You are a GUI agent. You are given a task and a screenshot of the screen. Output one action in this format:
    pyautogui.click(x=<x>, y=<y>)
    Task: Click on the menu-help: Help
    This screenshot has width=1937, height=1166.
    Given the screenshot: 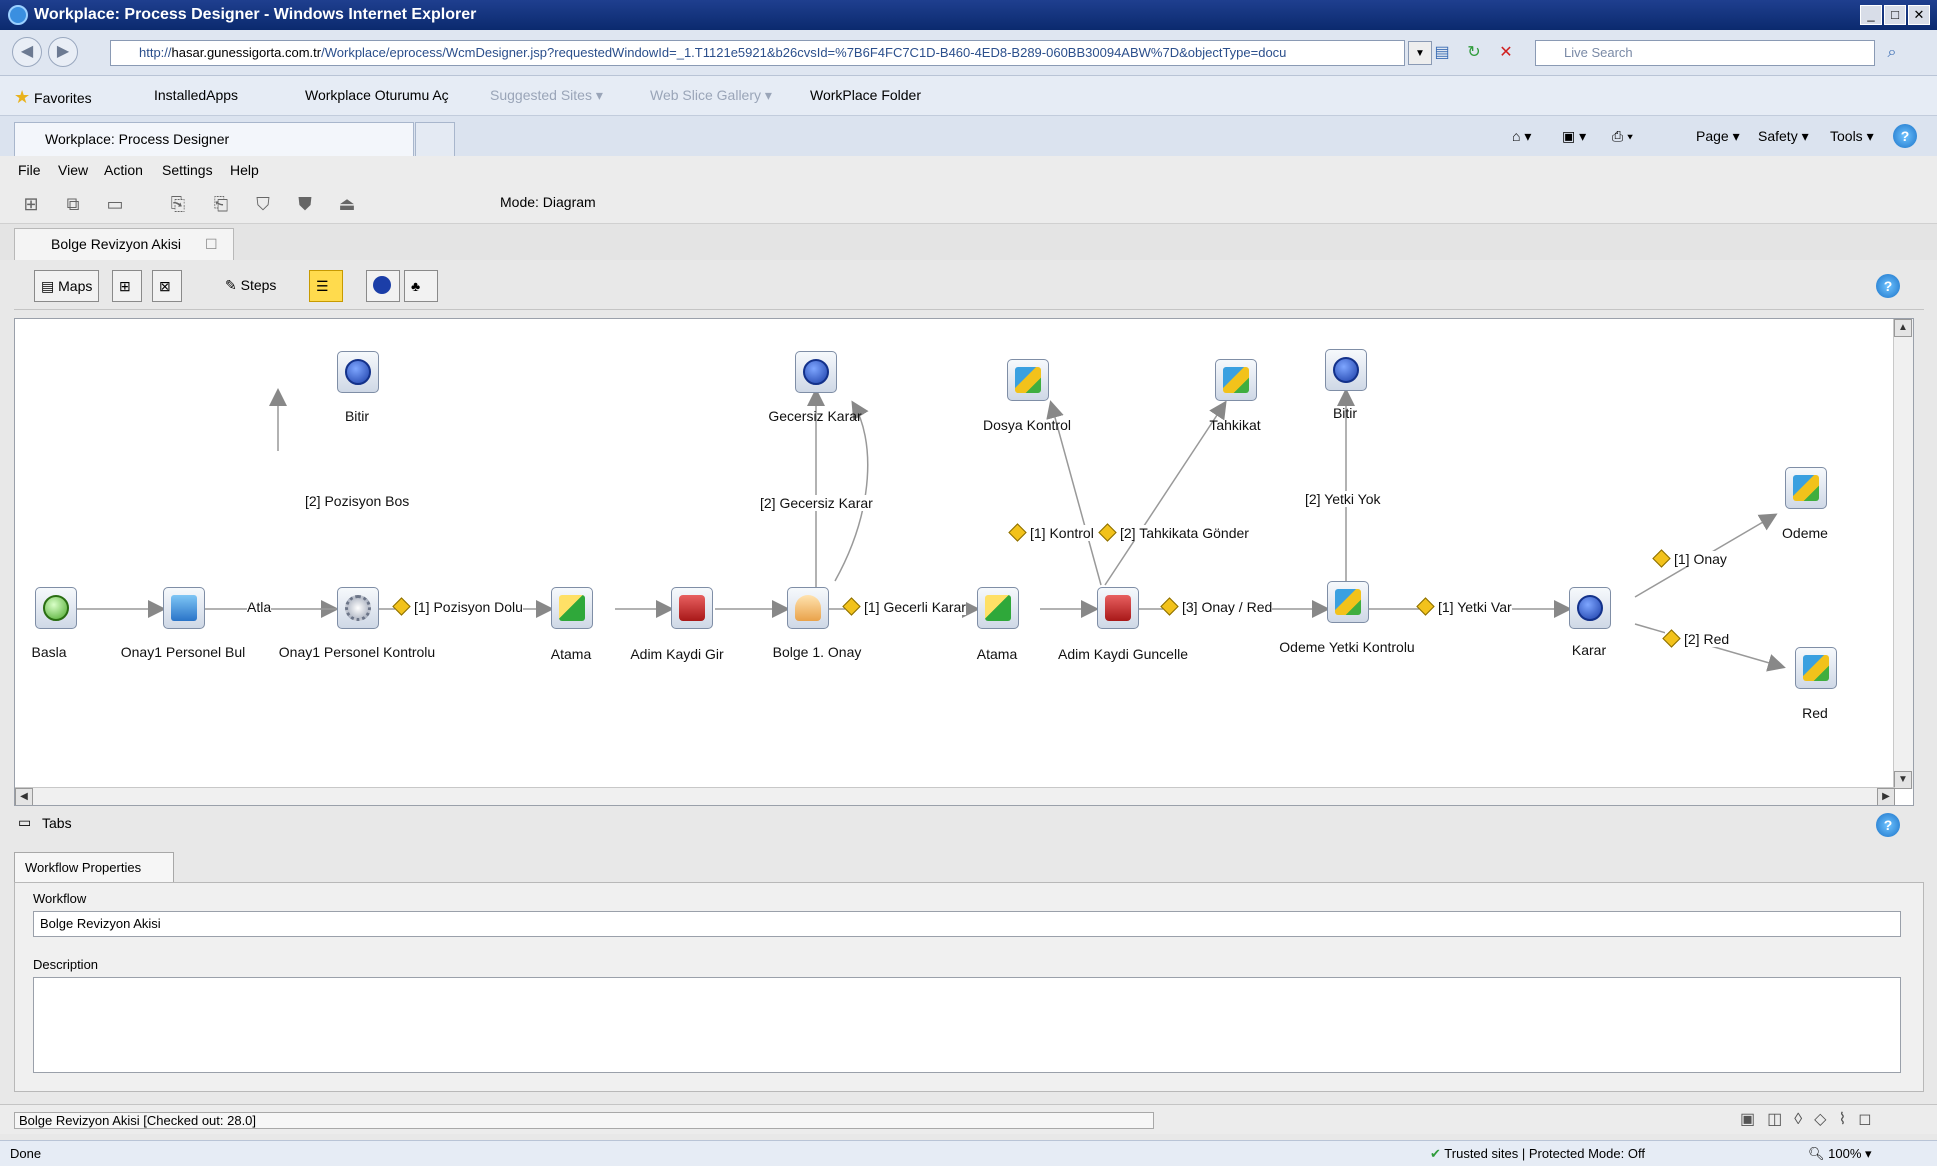 What is the action you would take?
    pyautogui.click(x=244, y=170)
    